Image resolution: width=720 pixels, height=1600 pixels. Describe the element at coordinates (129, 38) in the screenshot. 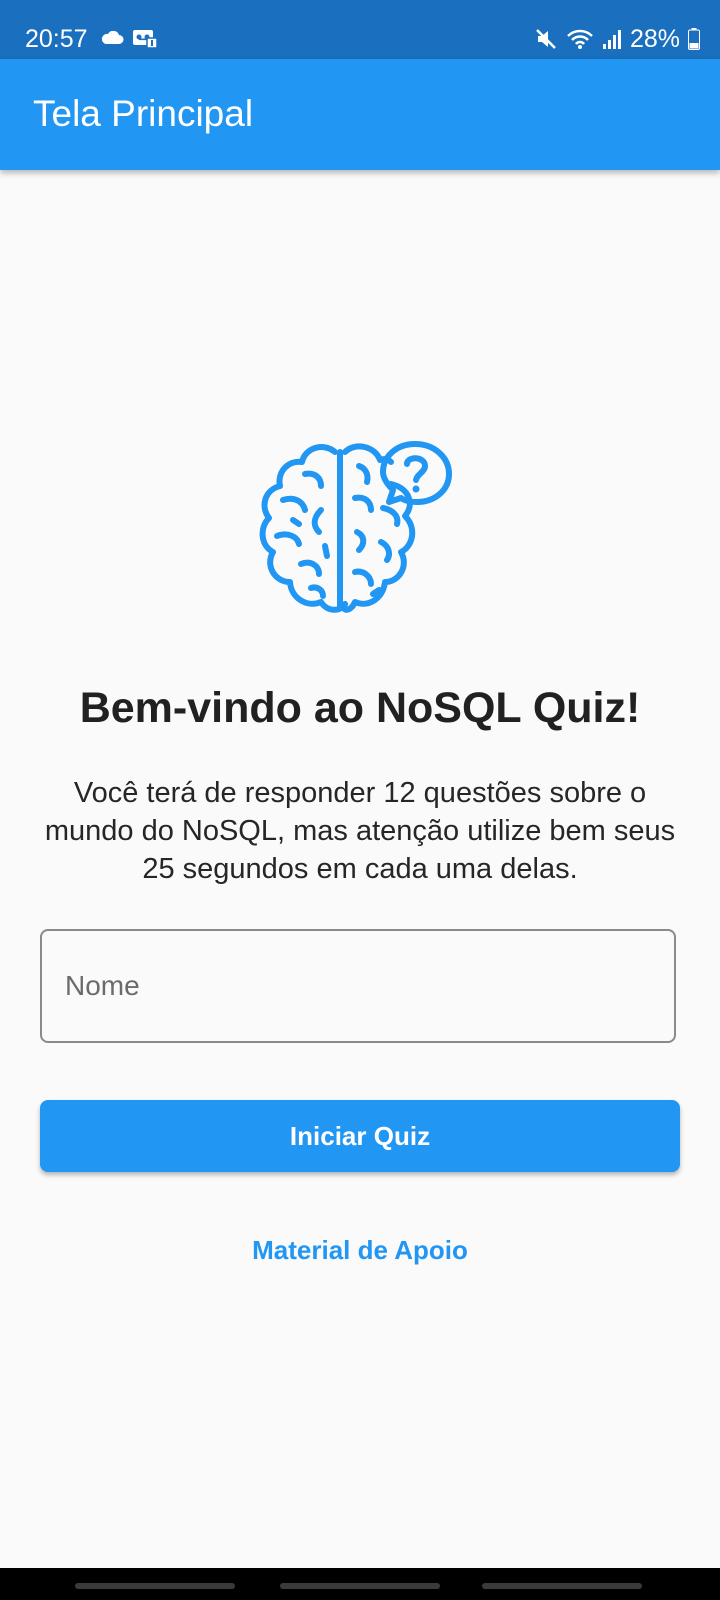

I see `status-left-icons` at that location.